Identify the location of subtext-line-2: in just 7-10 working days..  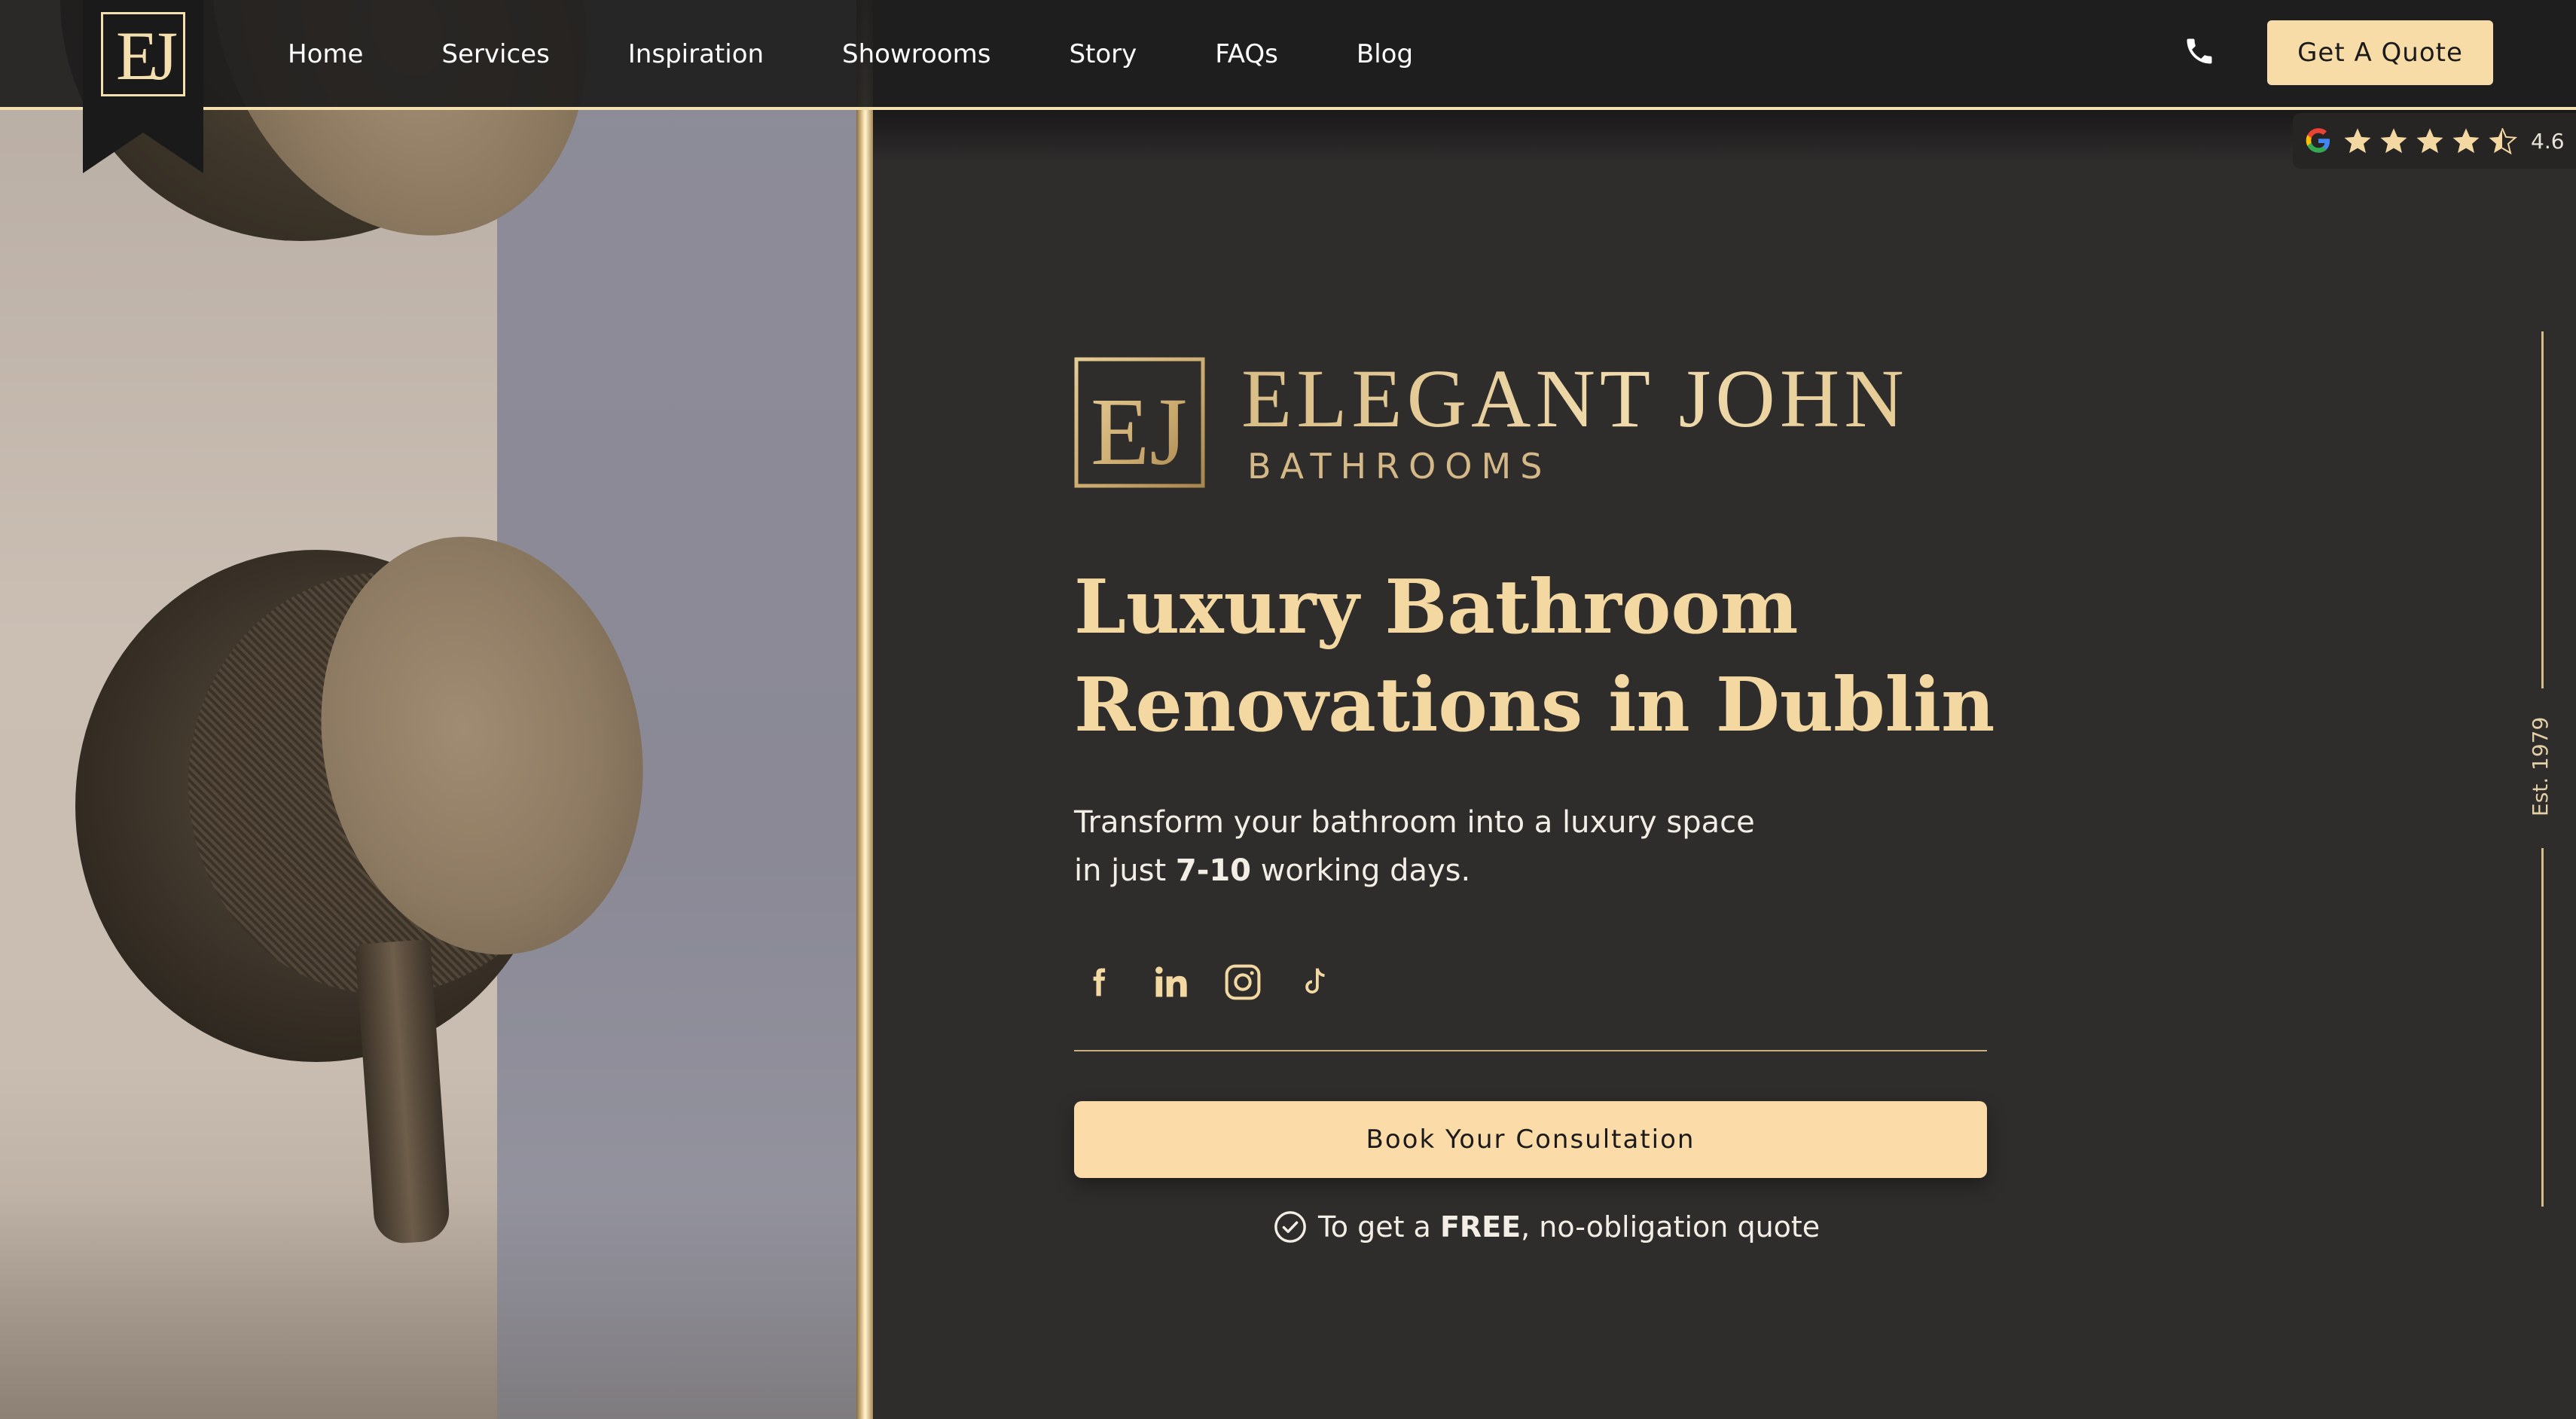
(1451, 871).